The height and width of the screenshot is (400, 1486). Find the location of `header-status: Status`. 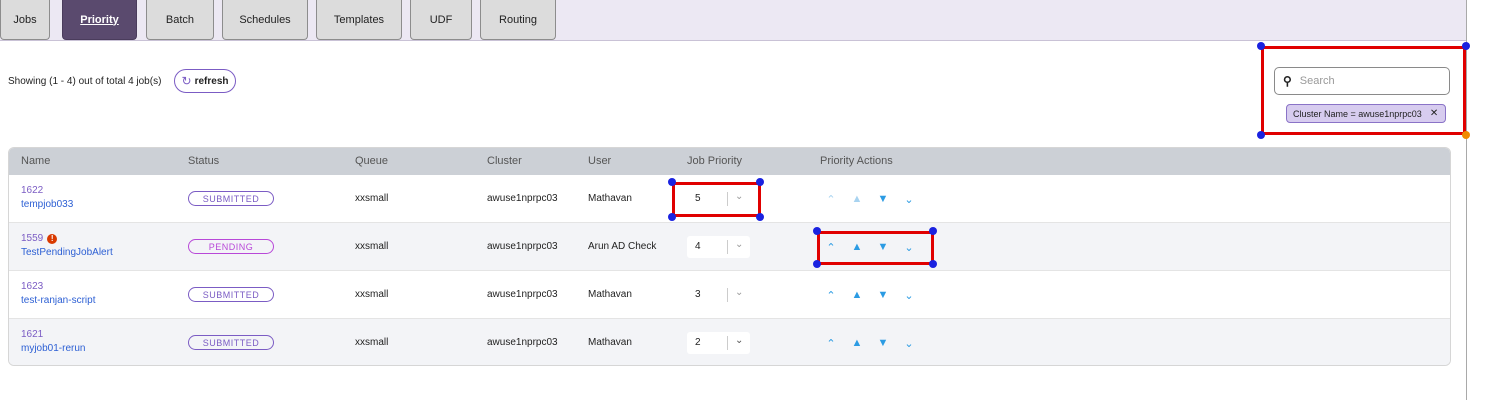

header-status: Status is located at coordinates (203, 161).